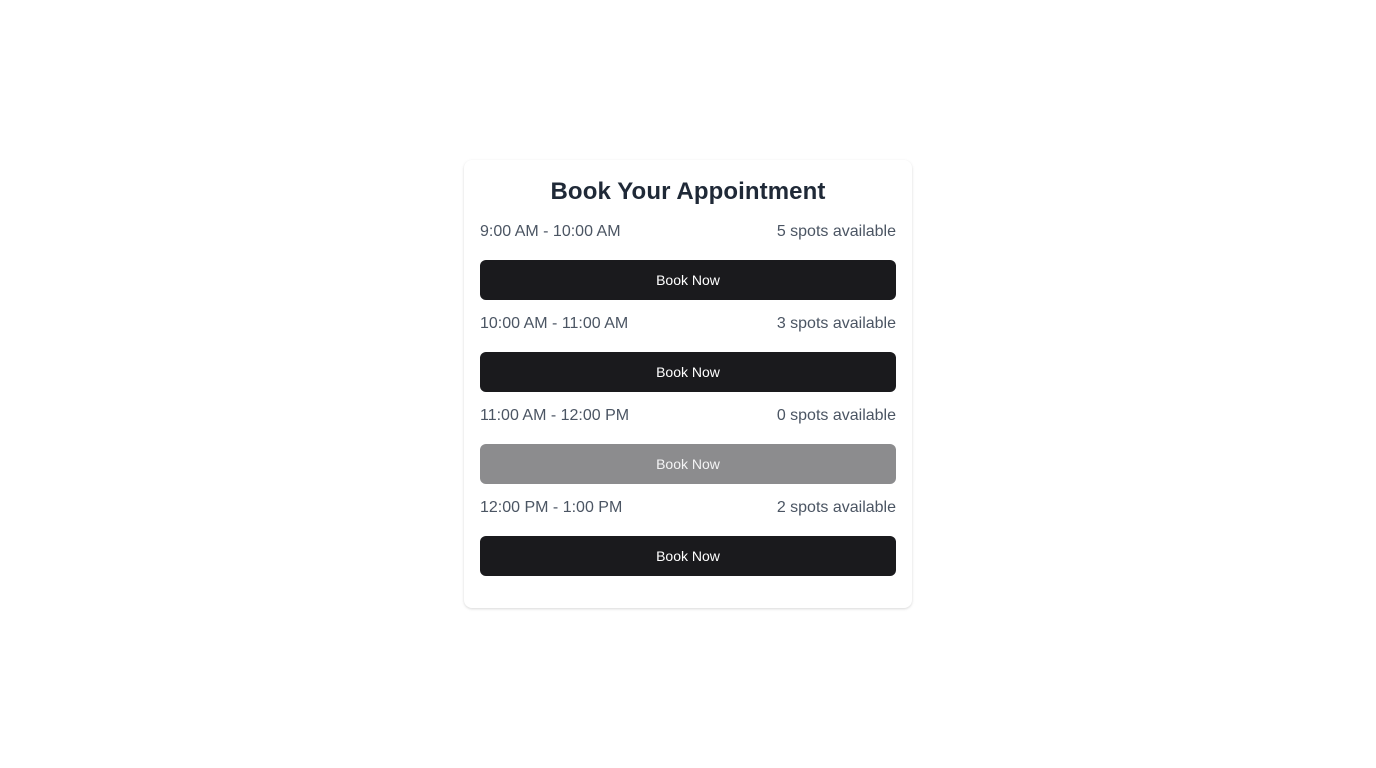  I want to click on page-title: Book Your Appointment, so click(688, 191).